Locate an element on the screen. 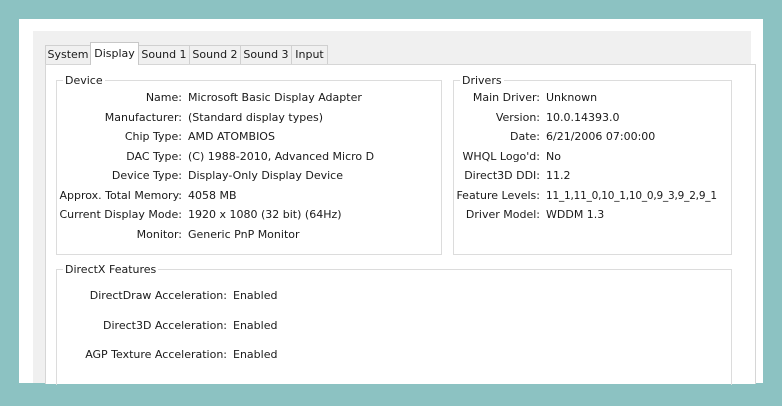 Image resolution: width=782 pixels, height=406 pixels. drivers-value: Unknown is located at coordinates (572, 97).